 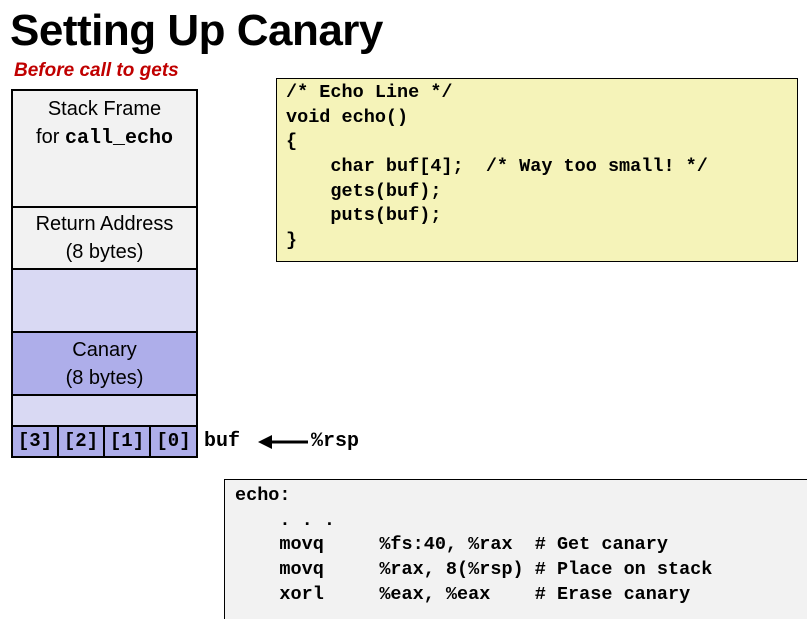 What do you see at coordinates (497, 167) in the screenshot?
I see `c-code-line: char buf[4]; /* Way too small! */` at bounding box center [497, 167].